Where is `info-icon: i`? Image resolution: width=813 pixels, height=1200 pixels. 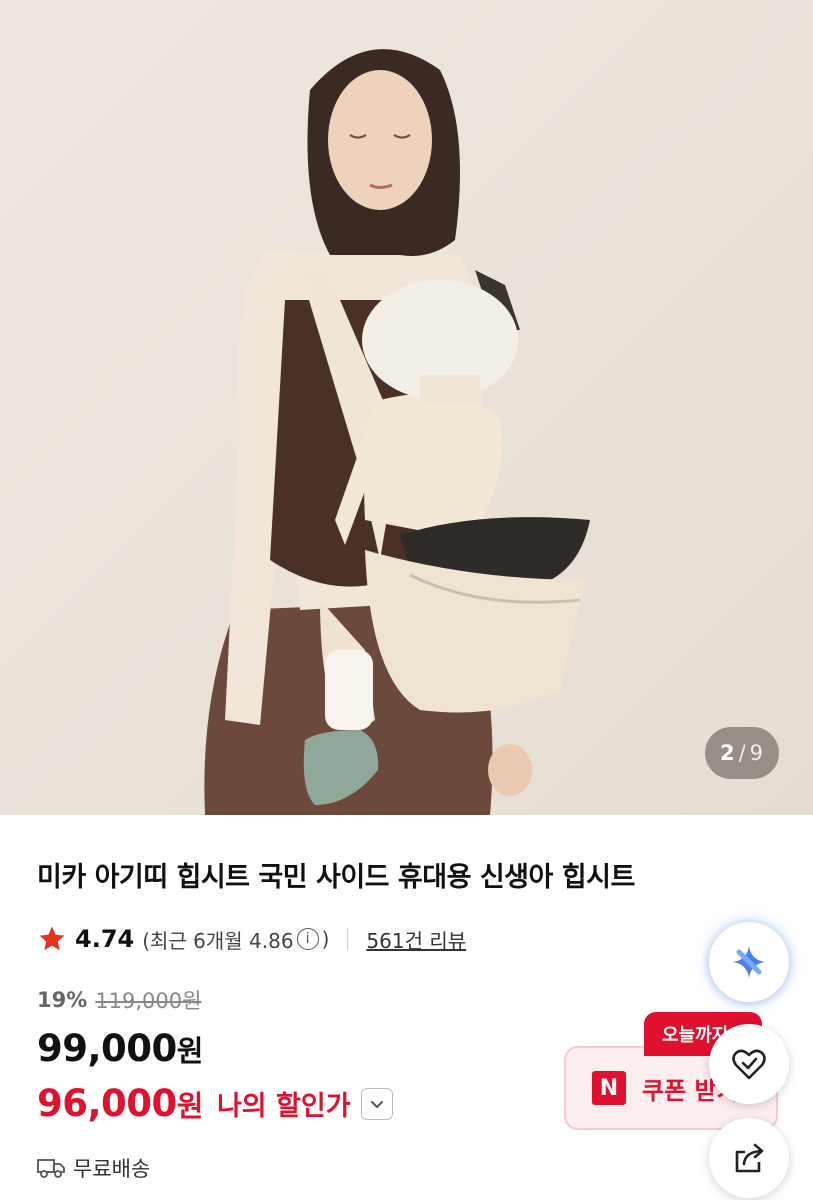 info-icon: i is located at coordinates (307, 939).